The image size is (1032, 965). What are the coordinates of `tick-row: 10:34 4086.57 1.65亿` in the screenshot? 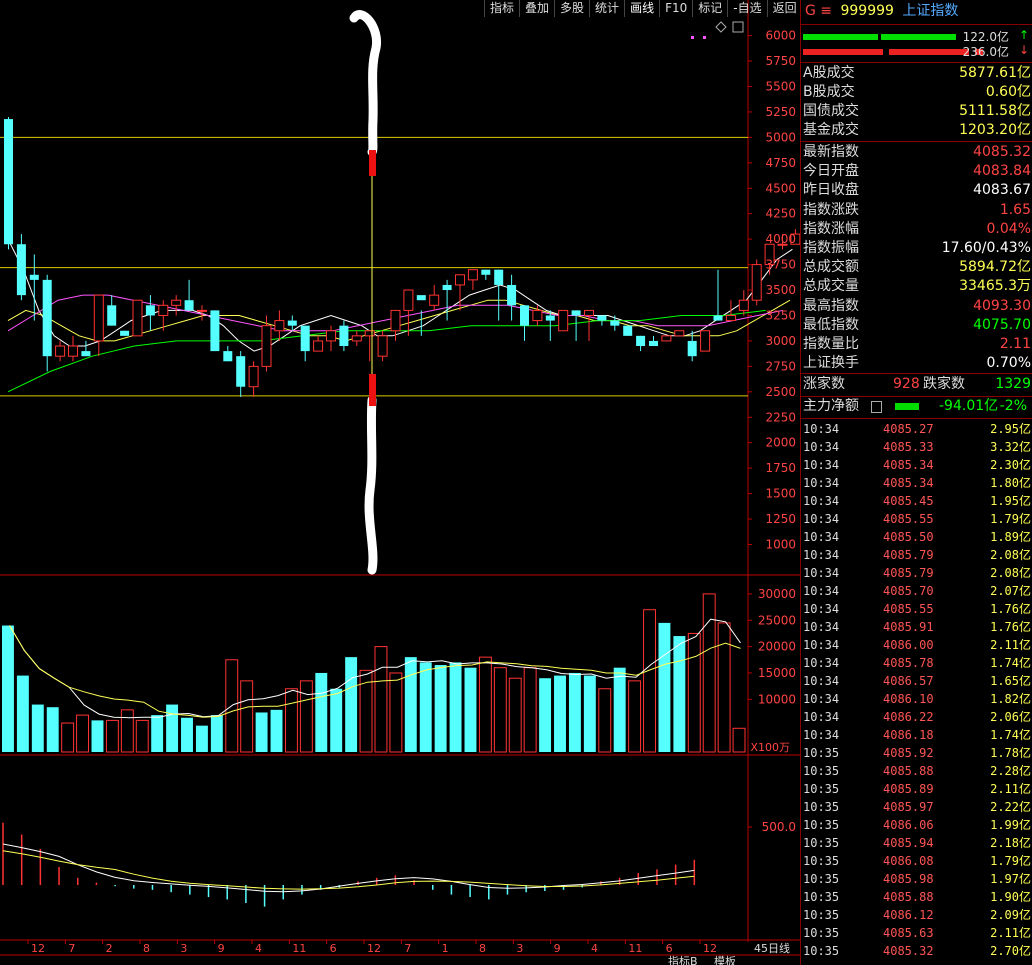 It's located at (917, 681).